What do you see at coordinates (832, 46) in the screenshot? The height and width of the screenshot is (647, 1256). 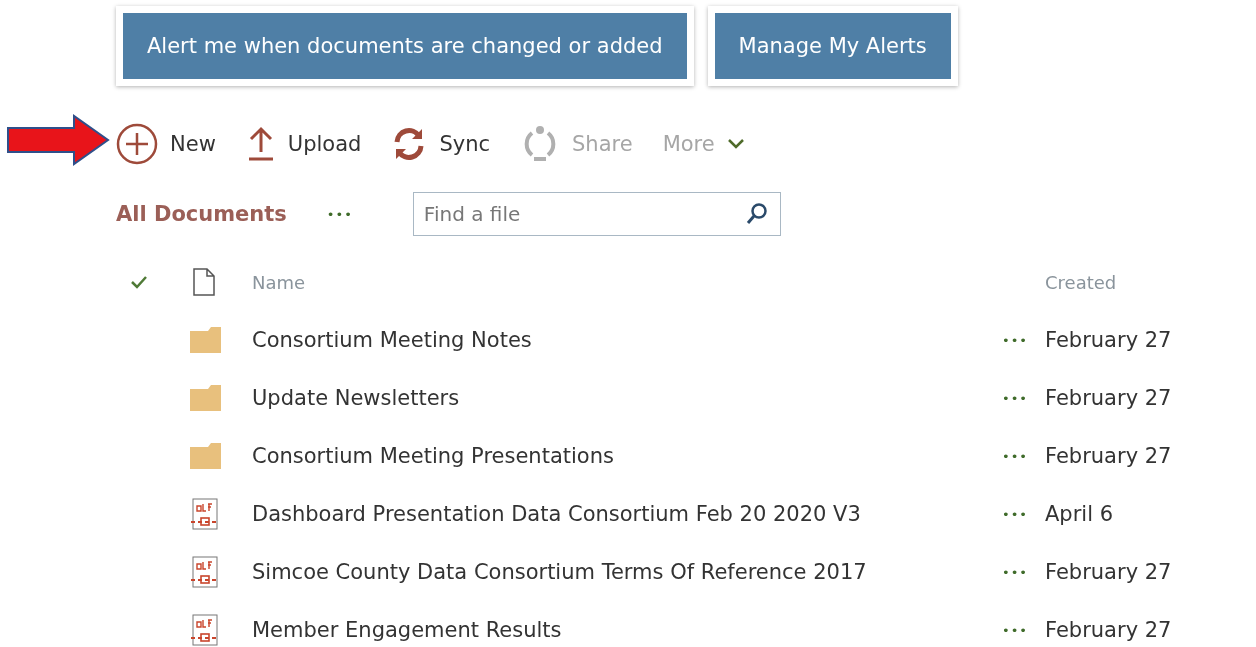 I see `alert-button: Manage My Alerts` at bounding box center [832, 46].